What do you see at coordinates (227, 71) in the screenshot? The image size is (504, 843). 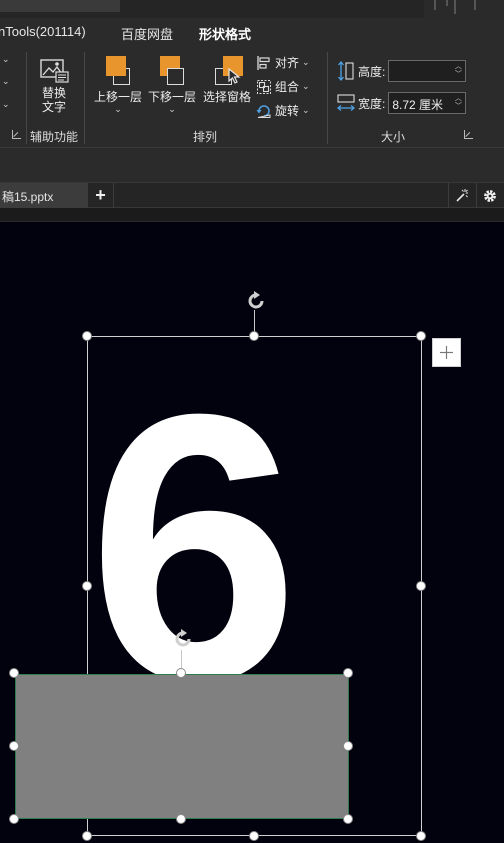 I see `selection-pane-icon` at bounding box center [227, 71].